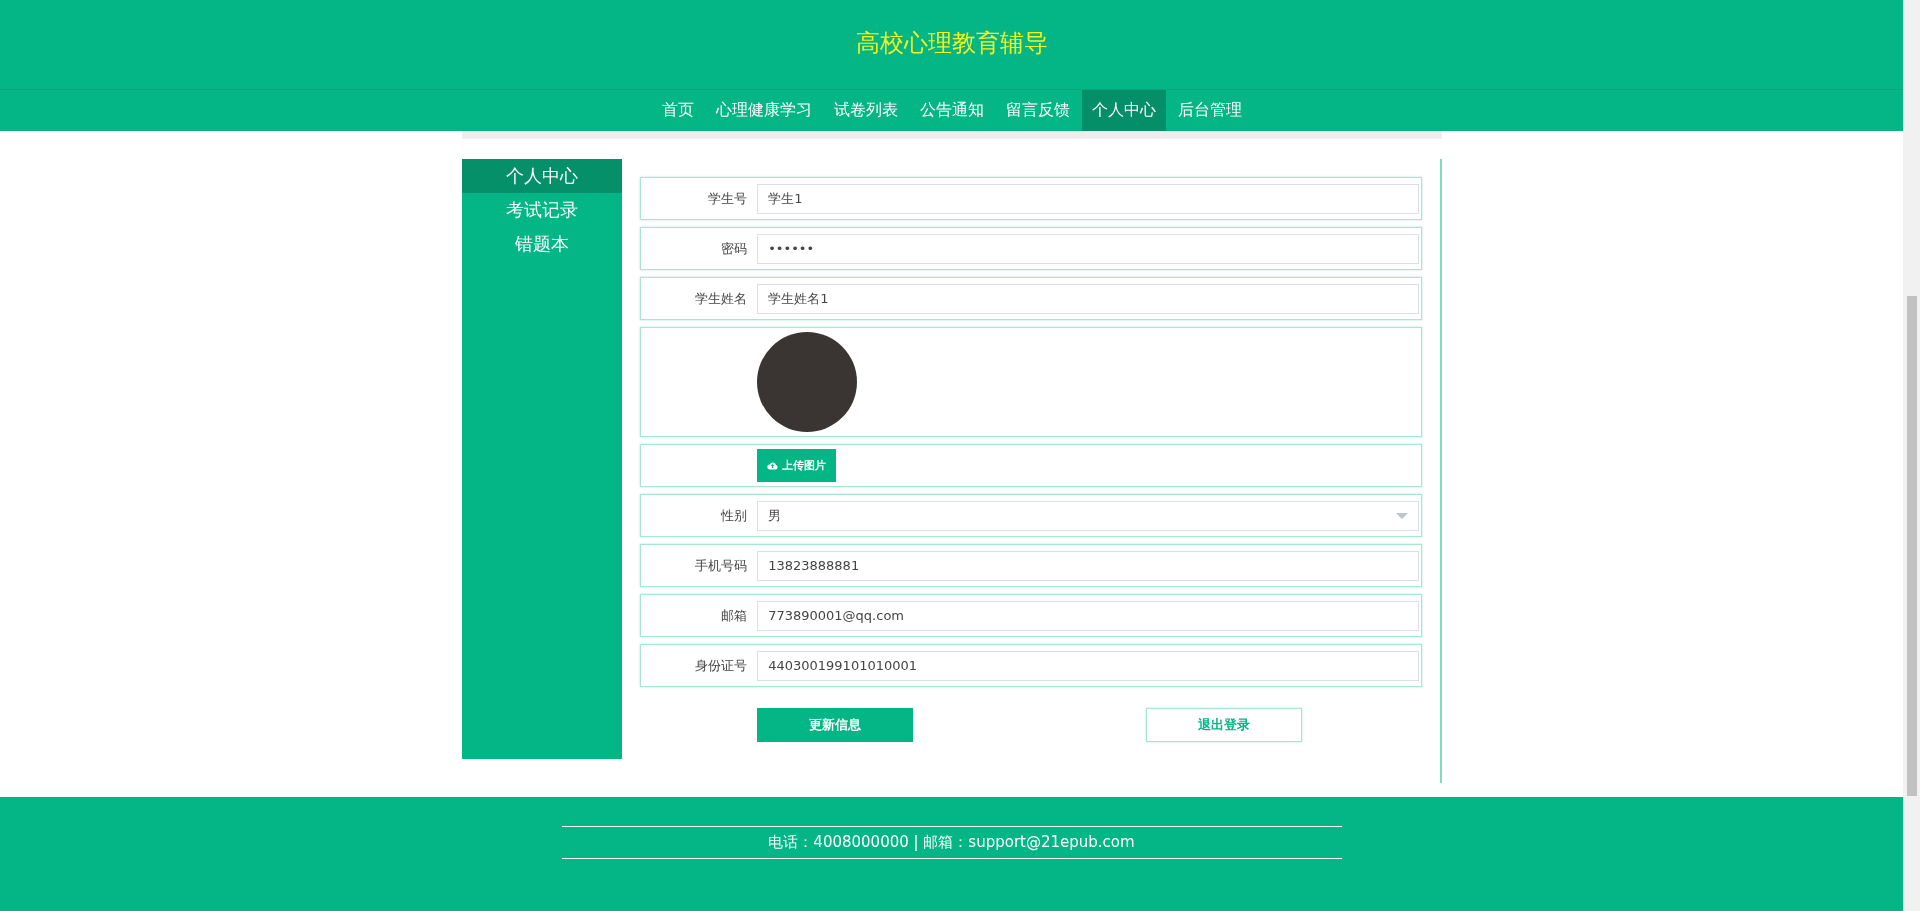 The image size is (1920, 911). Describe the element at coordinates (1088, 615) in the screenshot. I see `input-field: 773890001@qq.com` at that location.